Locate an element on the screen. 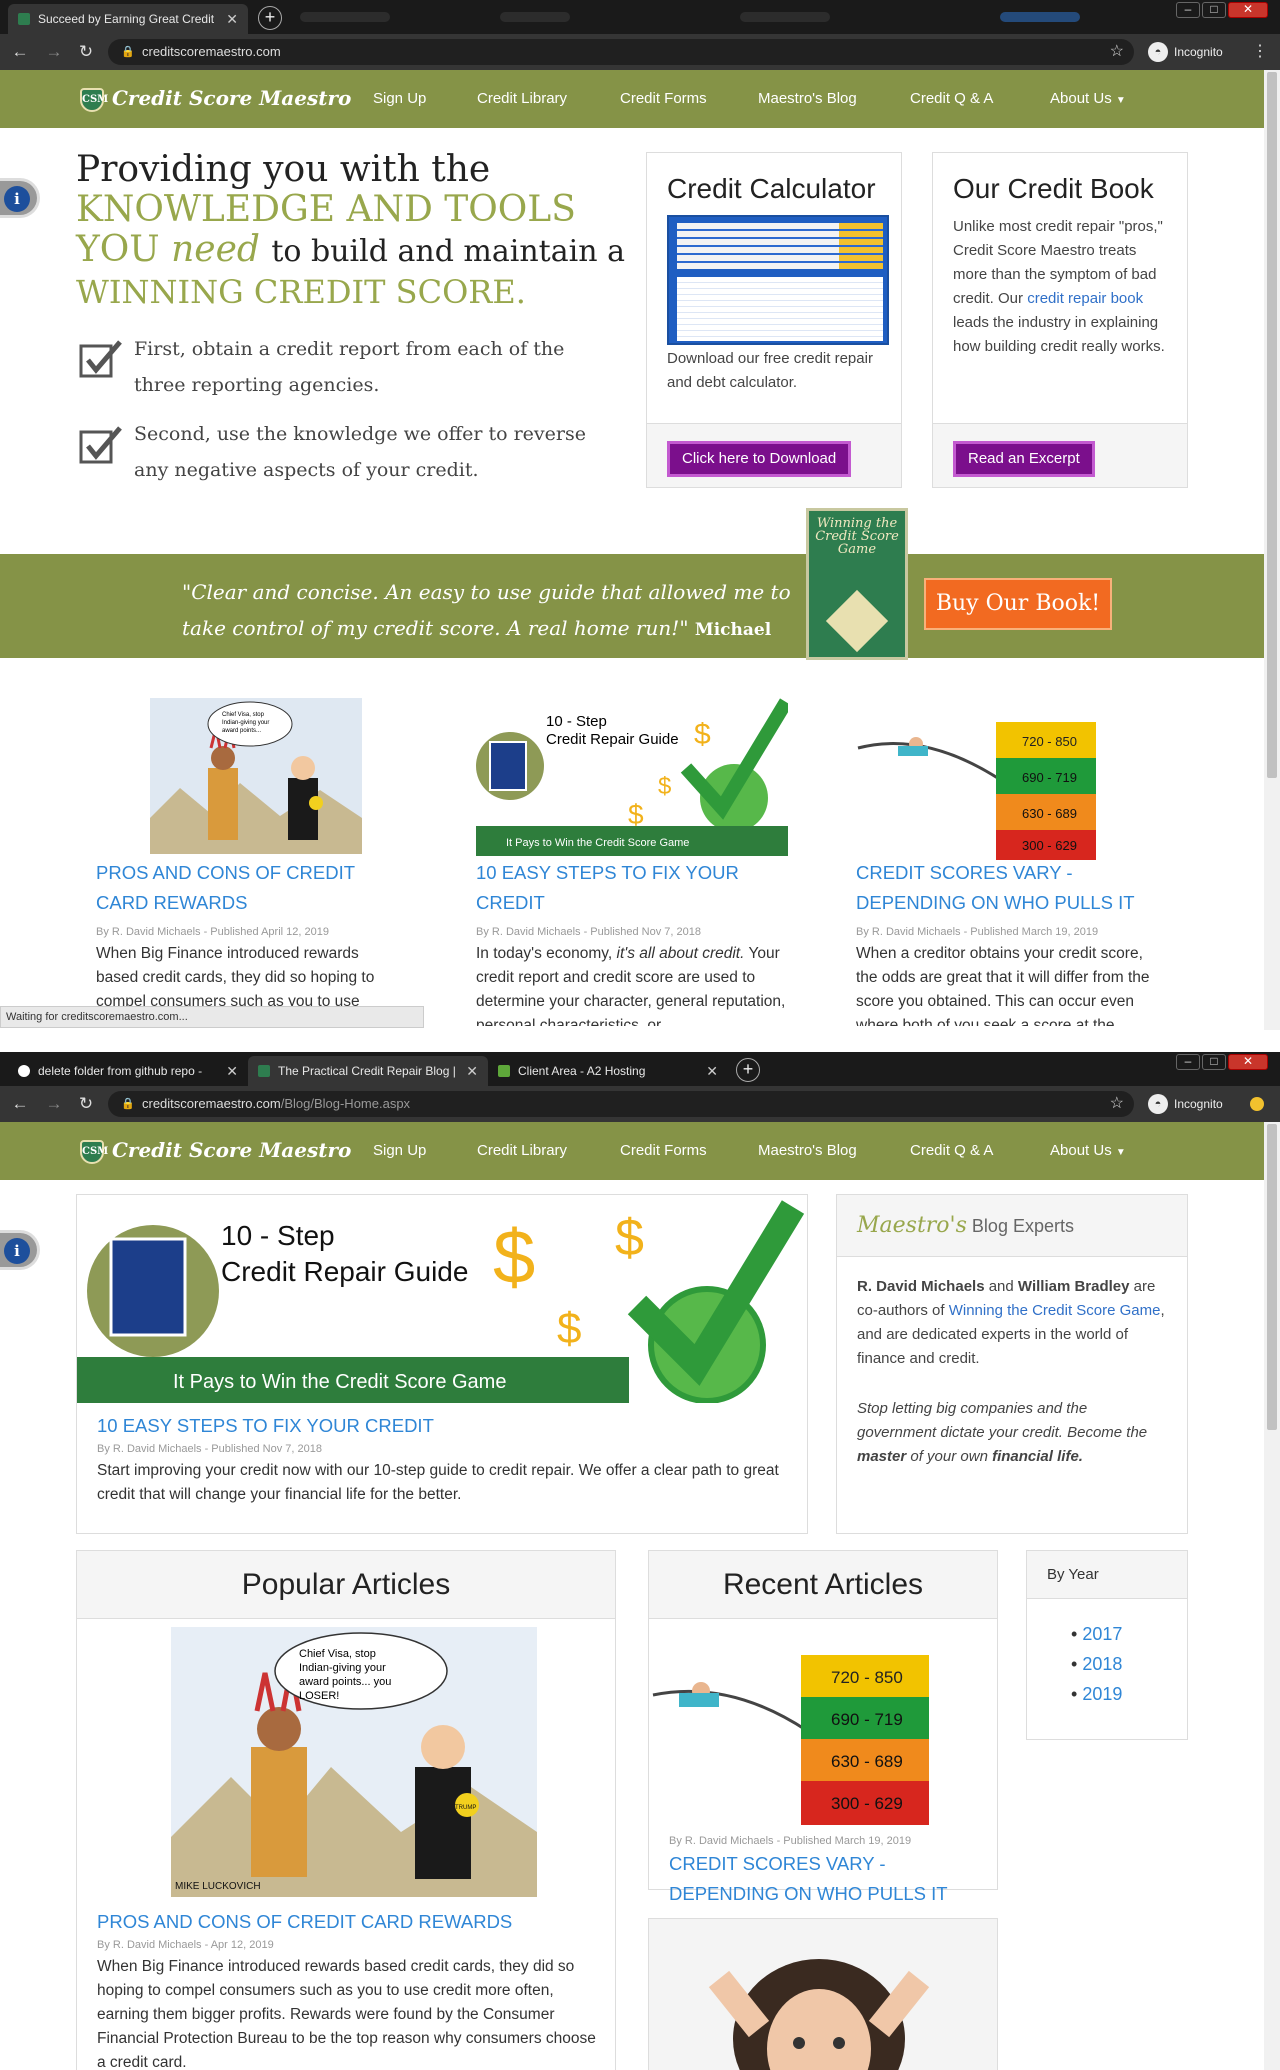  buy-book-button: Buy Our Book! is located at coordinates (1018, 604).